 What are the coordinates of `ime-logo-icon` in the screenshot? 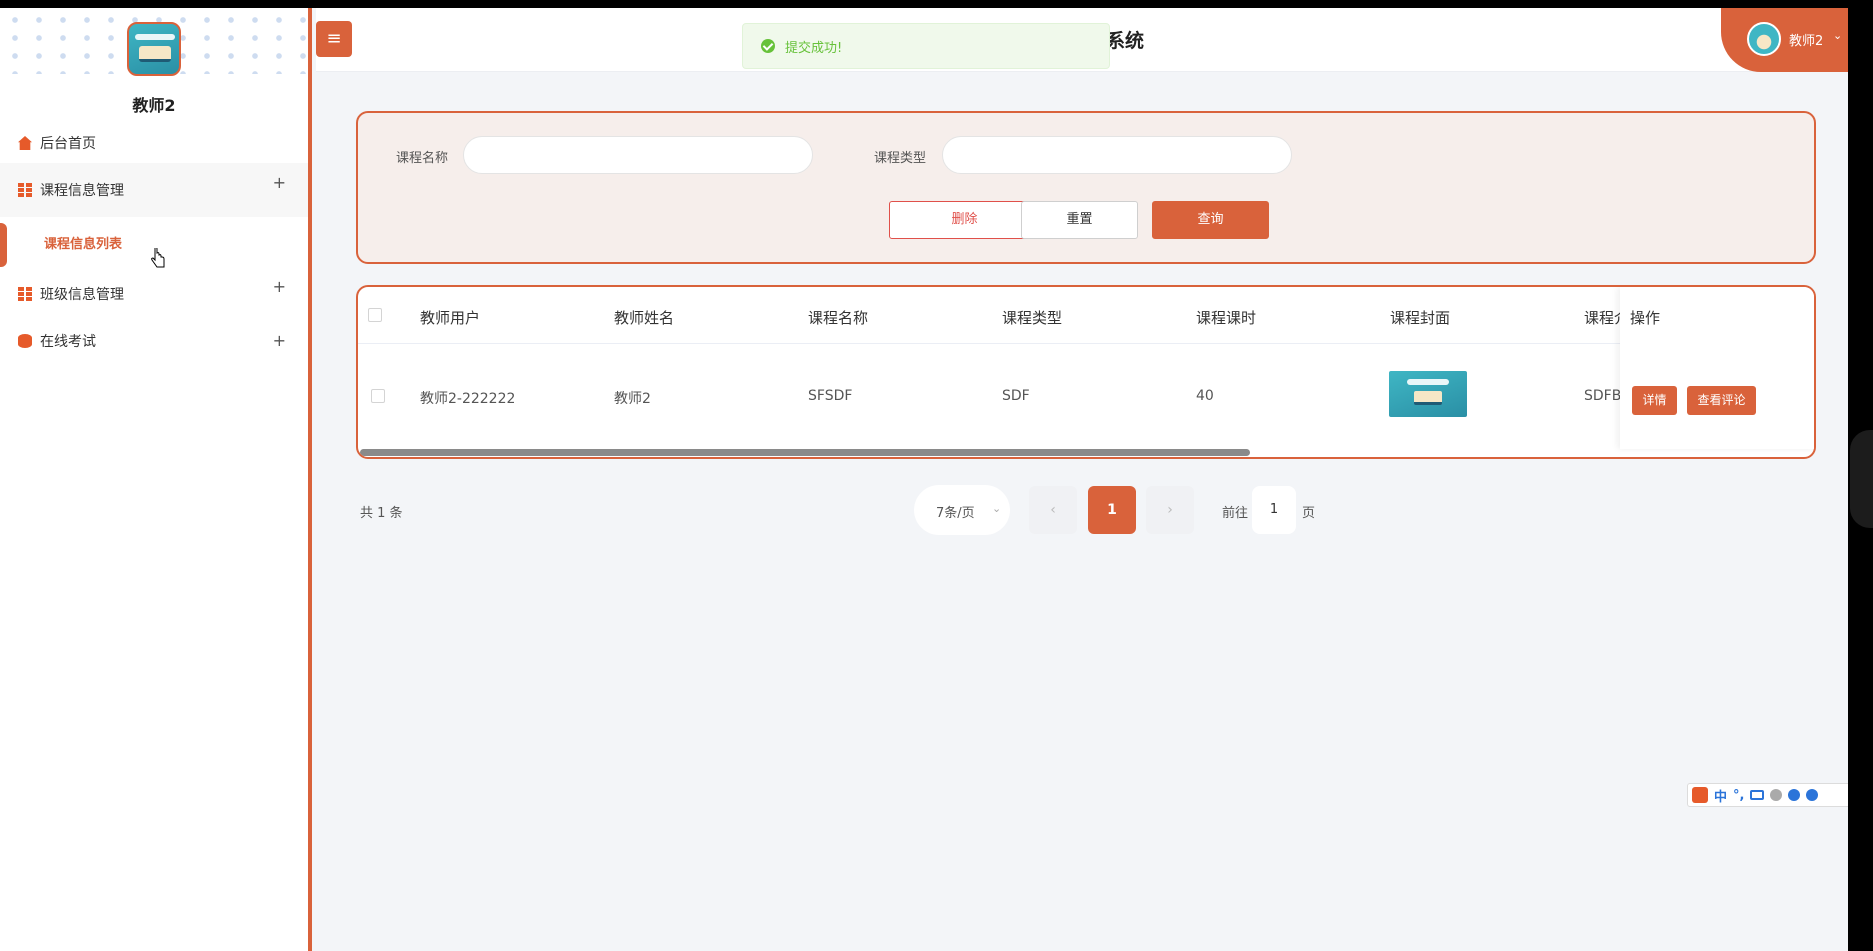 It's located at (1700, 795).